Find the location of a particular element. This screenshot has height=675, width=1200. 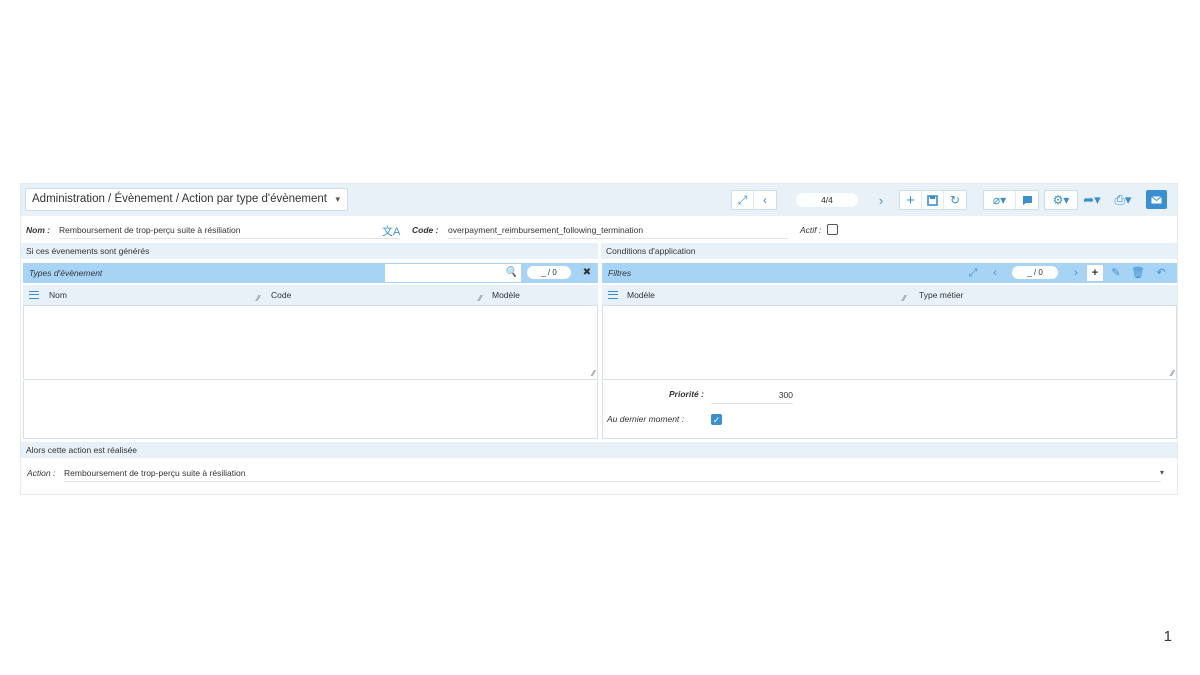

settings-group: ⚙▾ is located at coordinates (1061, 200).